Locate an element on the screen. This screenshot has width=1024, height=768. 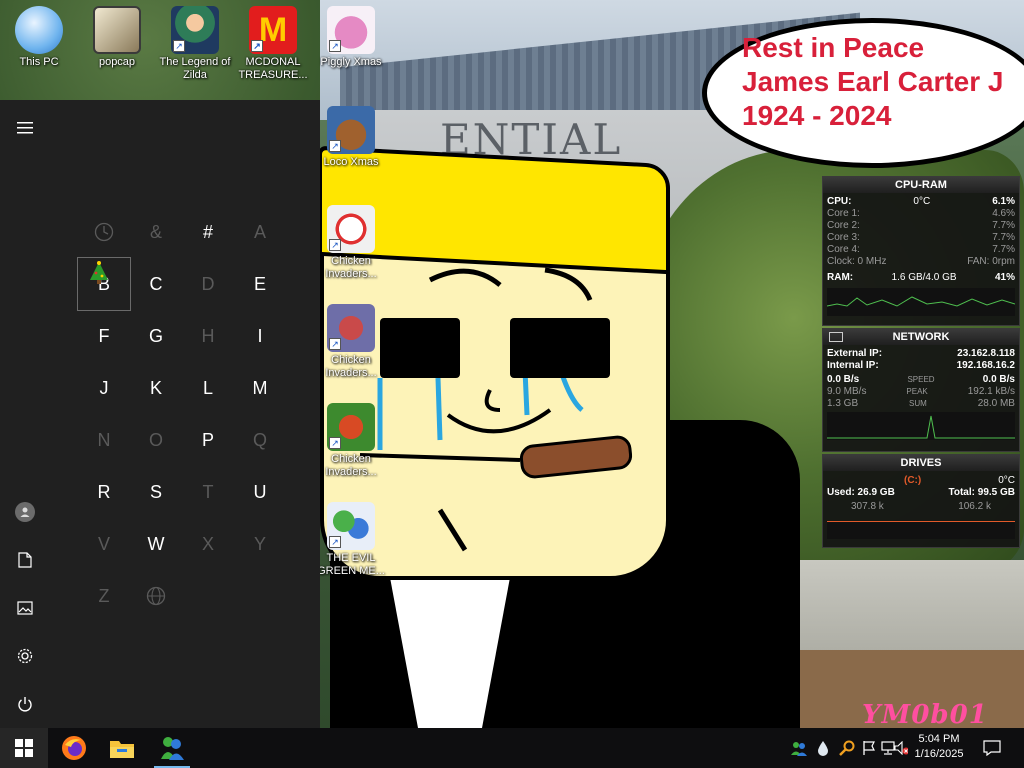
speech-bubble-line: James Earl Carter J is located at coordinates (873, 81).